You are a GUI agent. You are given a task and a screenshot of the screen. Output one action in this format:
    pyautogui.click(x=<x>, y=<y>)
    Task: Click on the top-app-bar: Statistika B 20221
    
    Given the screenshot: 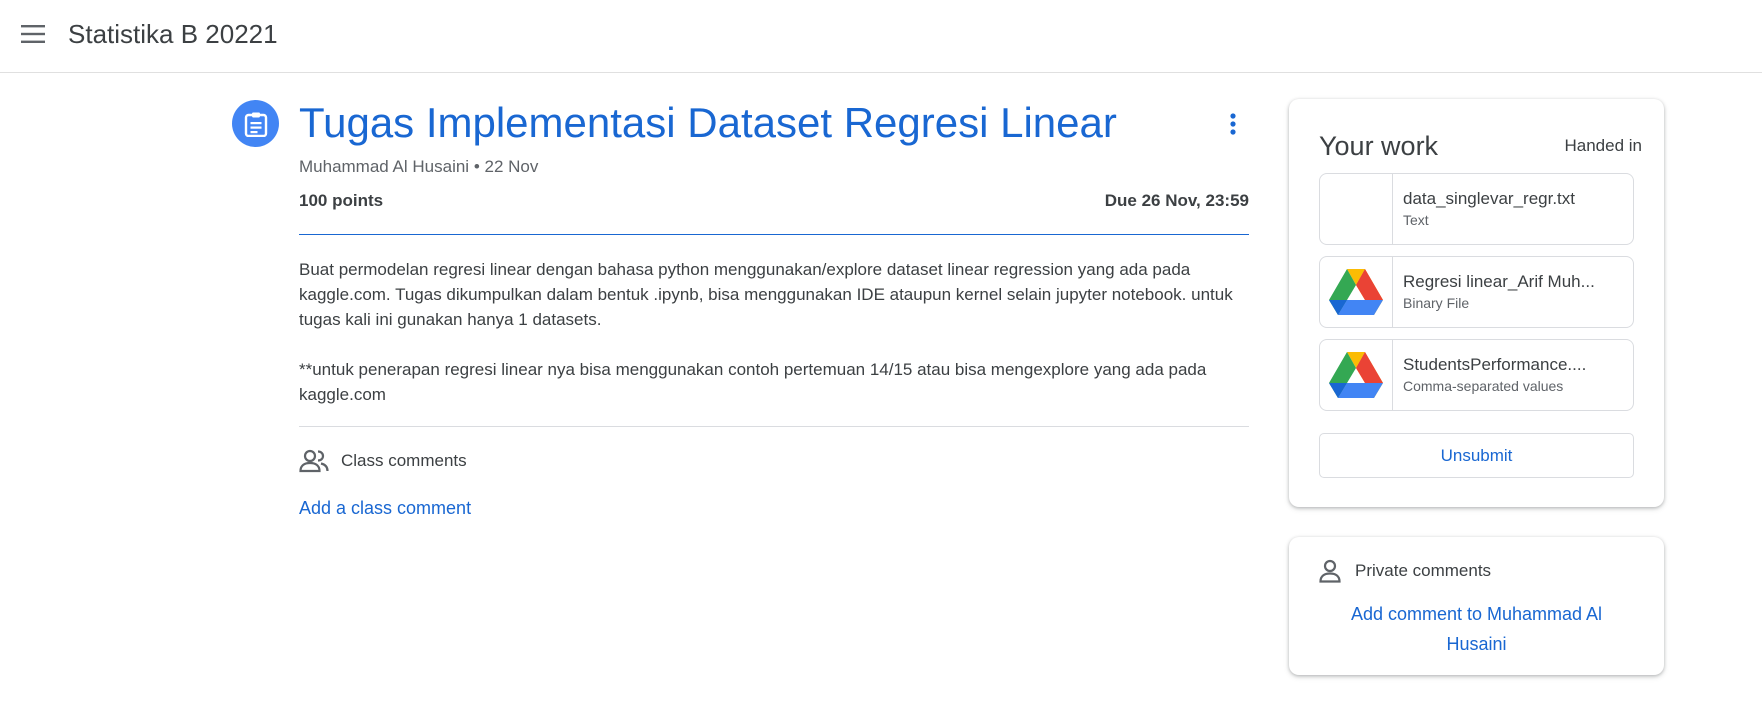 What is the action you would take?
    pyautogui.click(x=881, y=36)
    